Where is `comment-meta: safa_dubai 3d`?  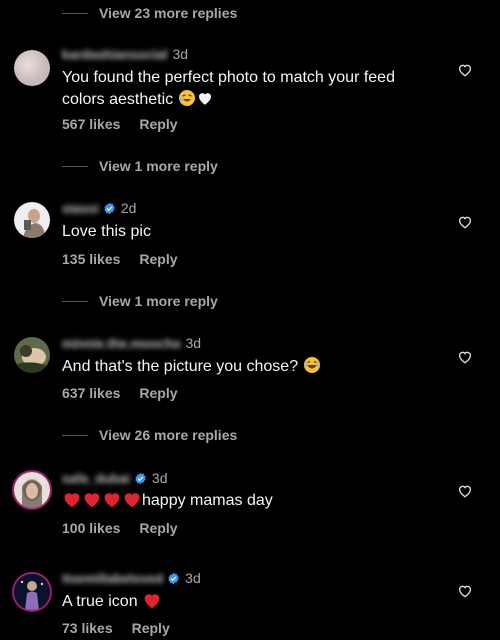
comment-meta: safa_dubai 3d is located at coordinates (115, 478).